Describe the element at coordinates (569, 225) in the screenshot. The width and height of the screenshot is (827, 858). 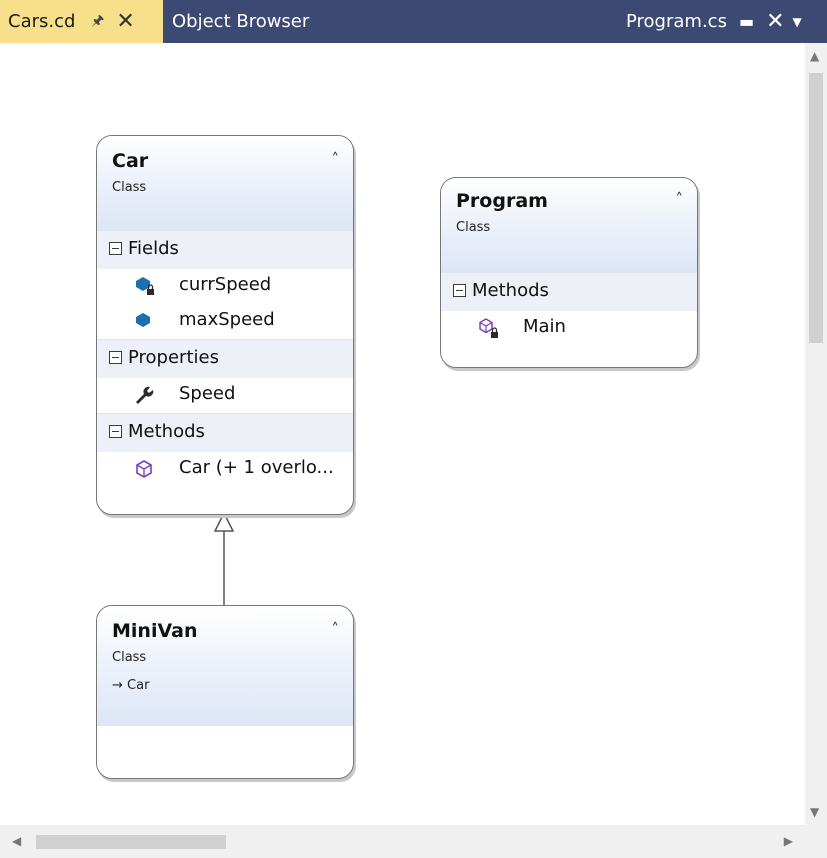
I see `class-header: Program Class ˄︎` at that location.